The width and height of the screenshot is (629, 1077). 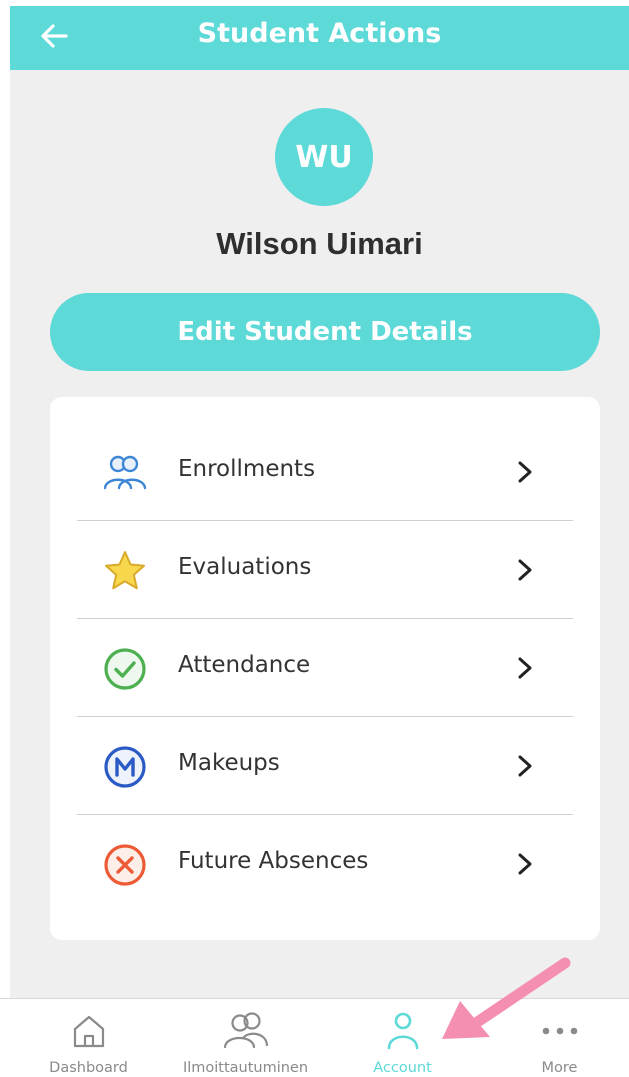 I want to click on arrow-left-icon, so click(x=54, y=36).